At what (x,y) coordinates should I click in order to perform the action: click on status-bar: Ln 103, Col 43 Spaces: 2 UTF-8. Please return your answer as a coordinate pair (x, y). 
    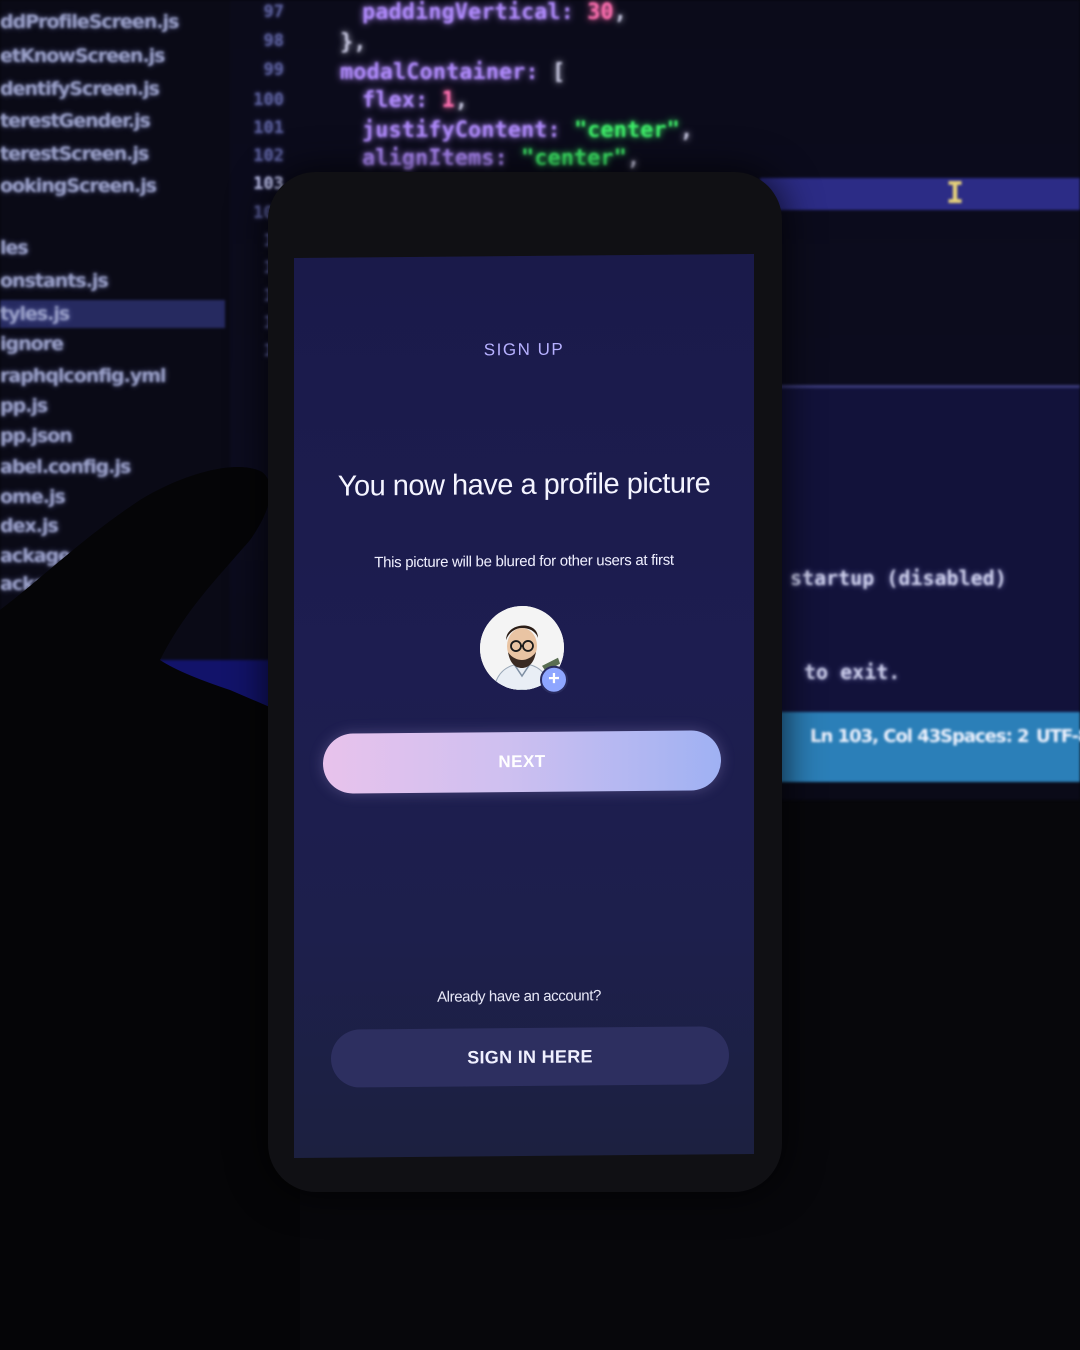
    Looking at the image, I should click on (930, 747).